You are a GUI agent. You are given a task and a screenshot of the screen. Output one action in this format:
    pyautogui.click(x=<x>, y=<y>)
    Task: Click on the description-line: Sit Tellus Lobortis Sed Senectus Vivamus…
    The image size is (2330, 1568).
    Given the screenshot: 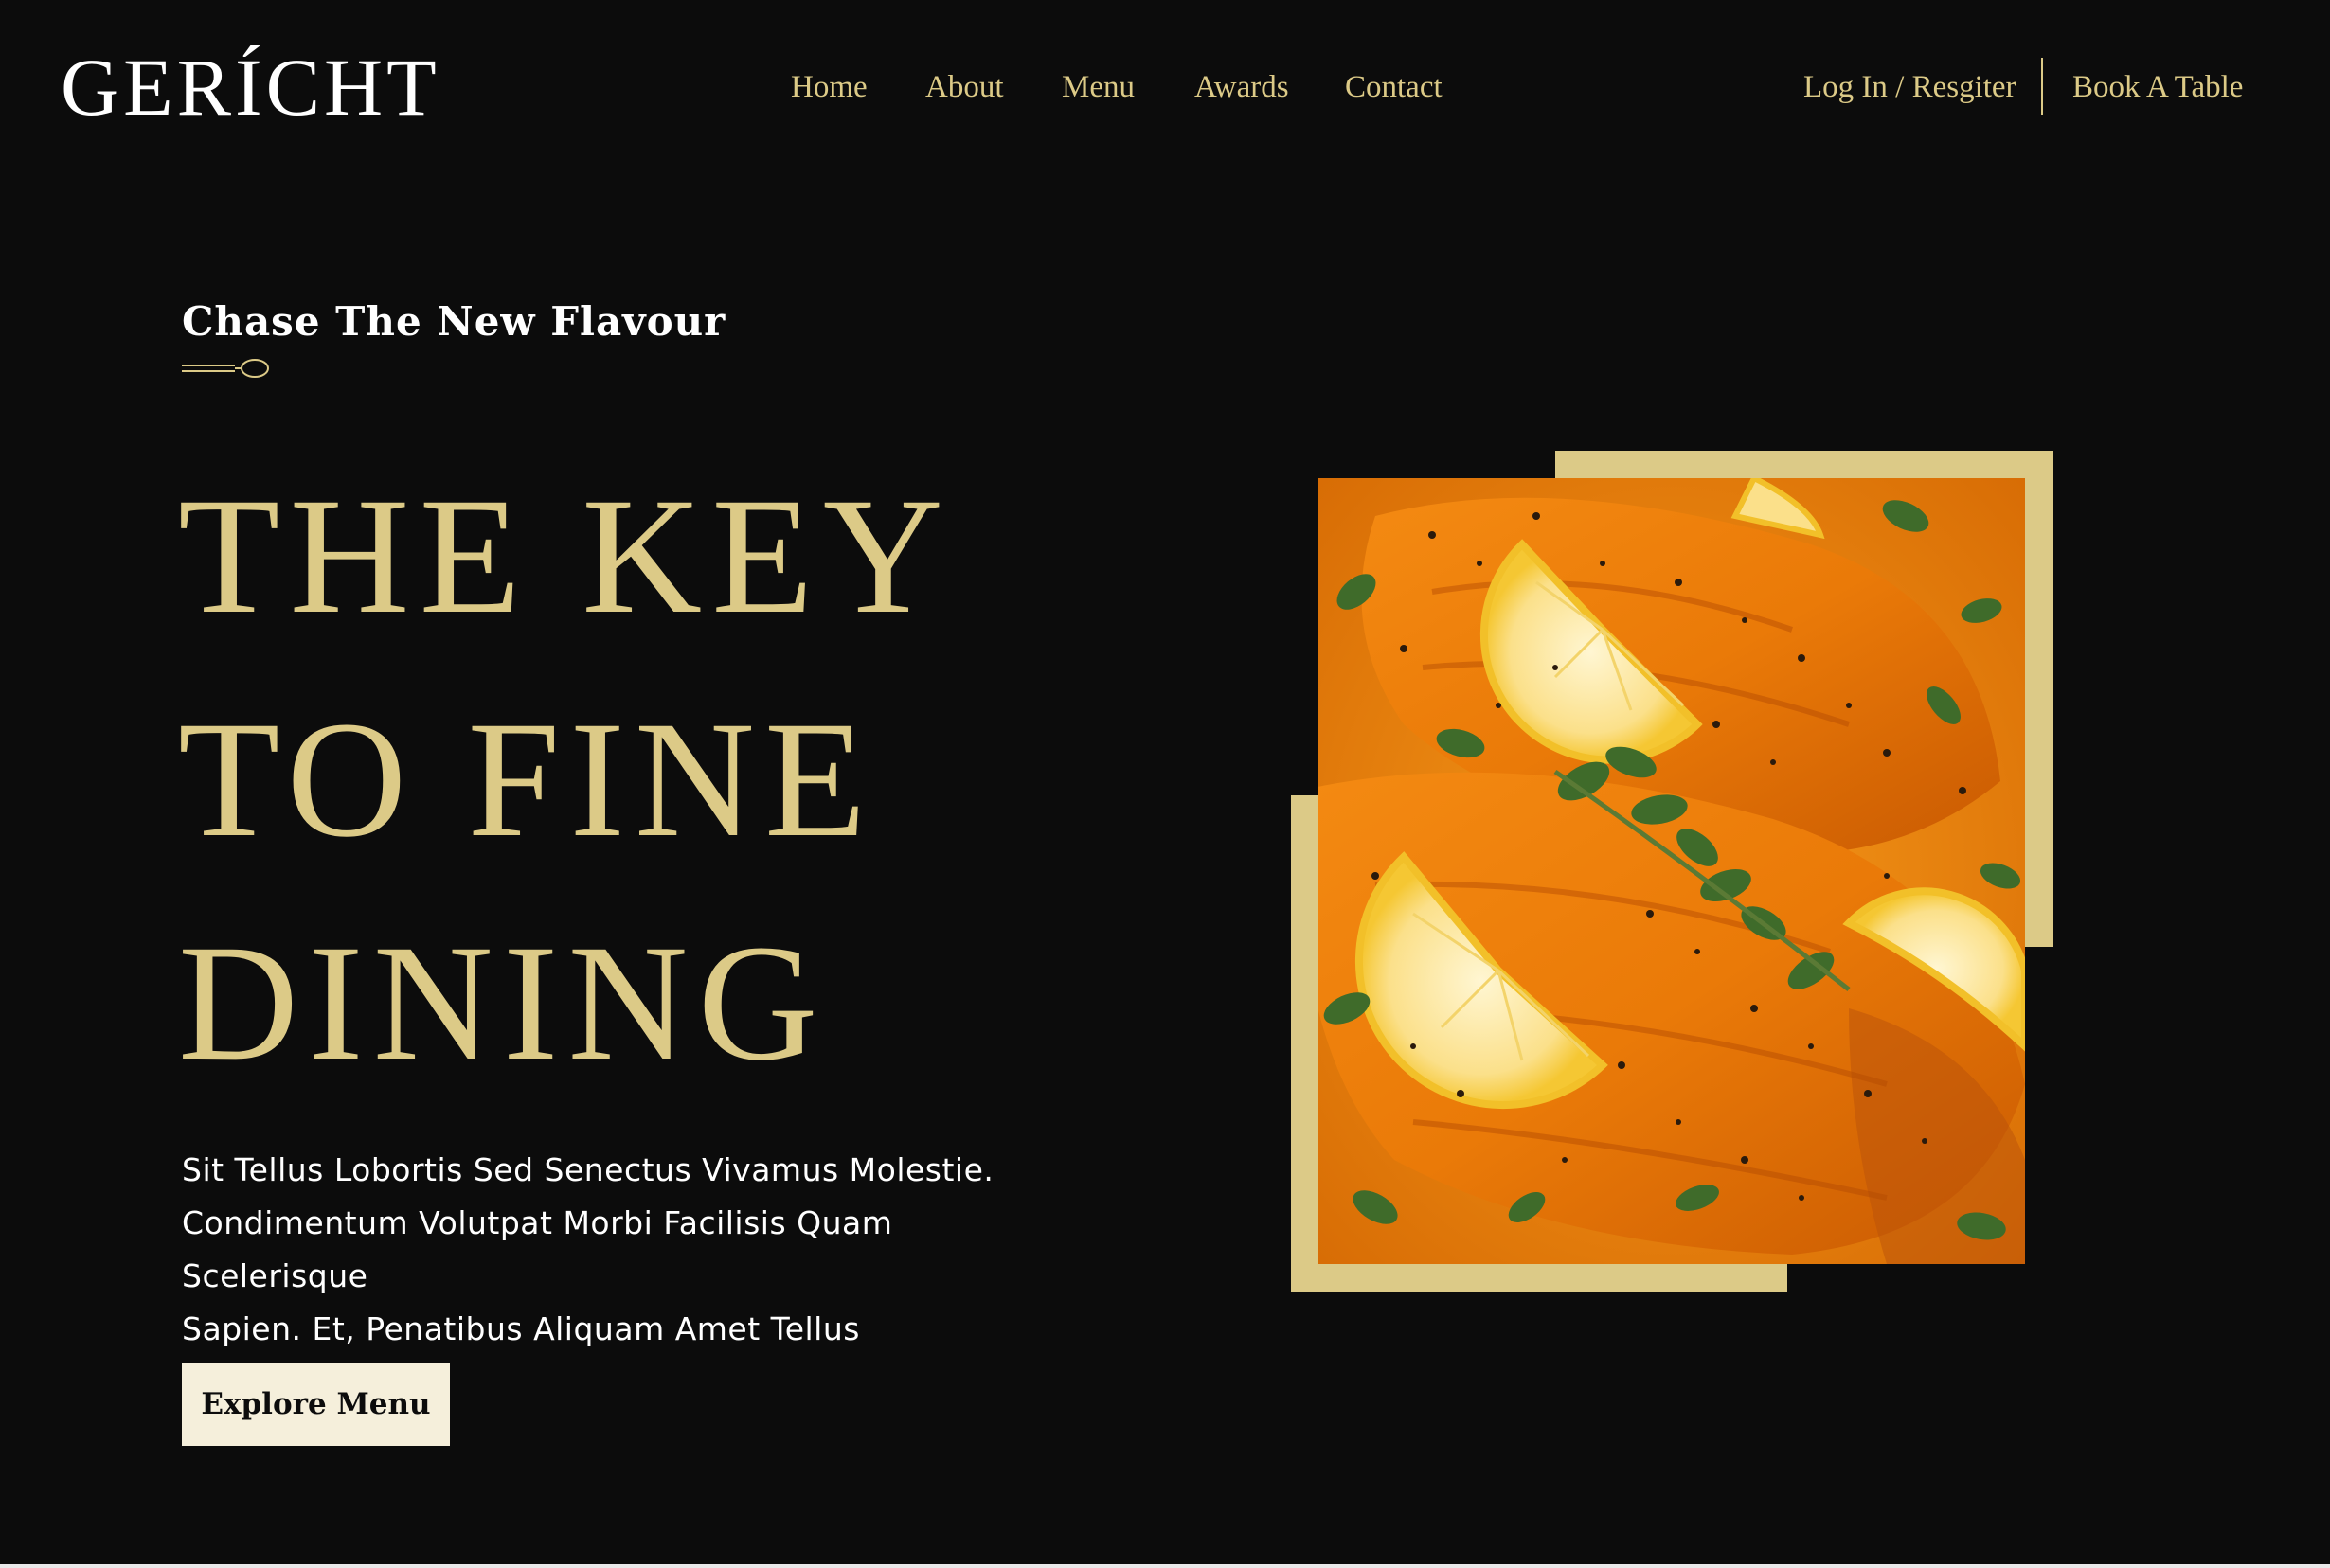 What is the action you would take?
    pyautogui.click(x=588, y=1169)
    